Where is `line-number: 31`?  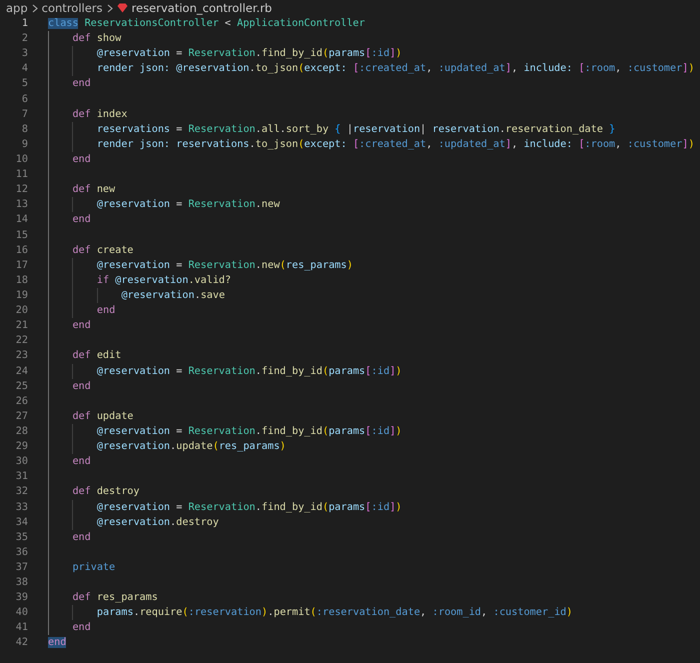 line-number: 31 is located at coordinates (21, 477).